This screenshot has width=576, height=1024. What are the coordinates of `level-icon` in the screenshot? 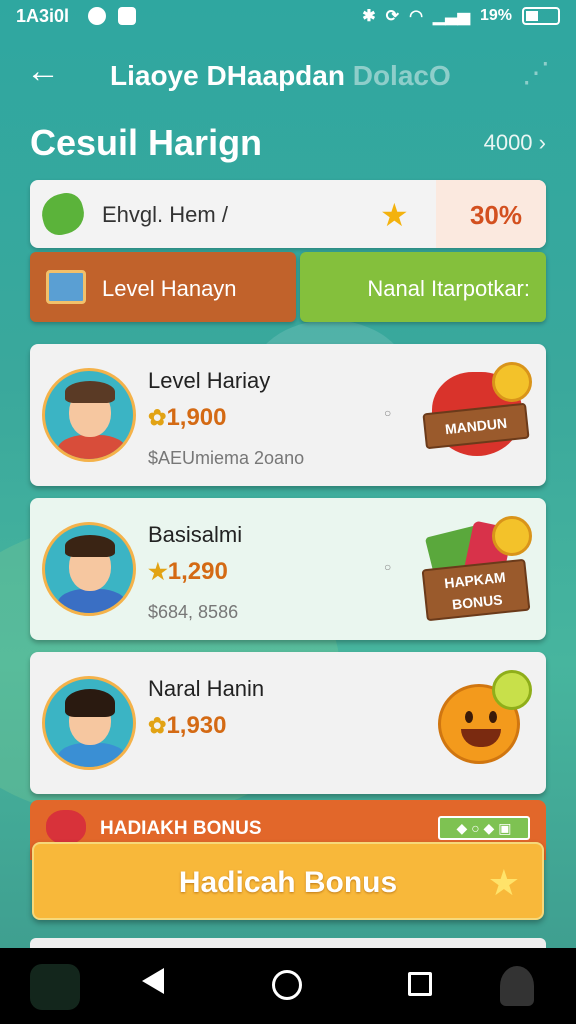 It's located at (63, 214).